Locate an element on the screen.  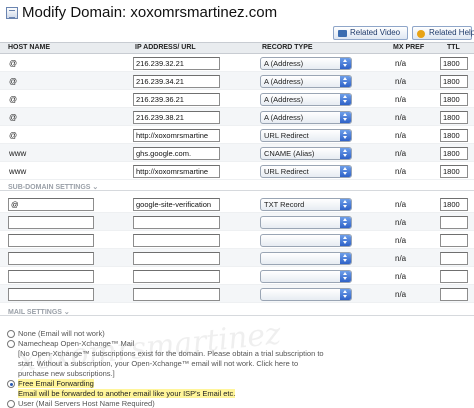
radio-mail-none is located at coordinates (11, 334).